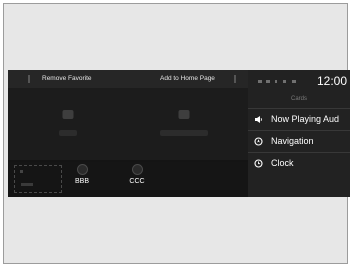  Describe the element at coordinates (282, 163) in the screenshot. I see `card-label: Clock` at that location.